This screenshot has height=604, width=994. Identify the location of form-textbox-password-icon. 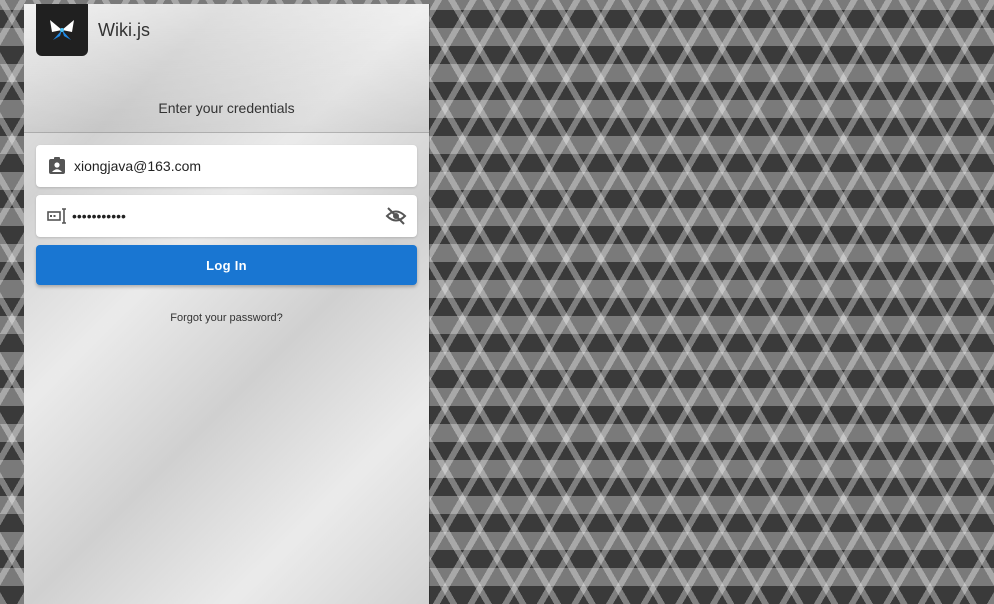
(57, 216).